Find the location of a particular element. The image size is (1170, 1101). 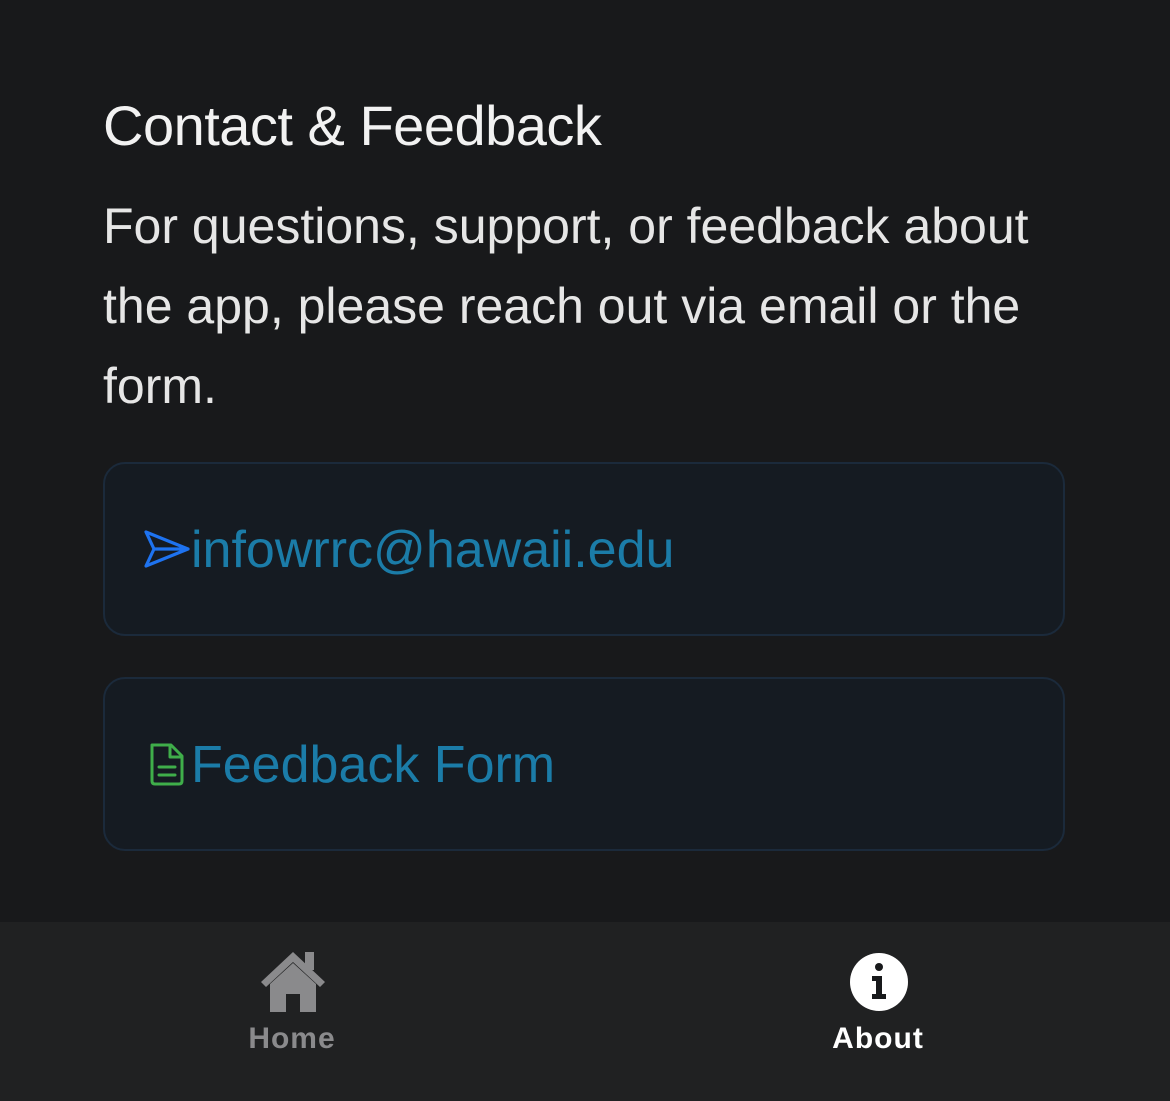

document-icon is located at coordinates (167, 764).